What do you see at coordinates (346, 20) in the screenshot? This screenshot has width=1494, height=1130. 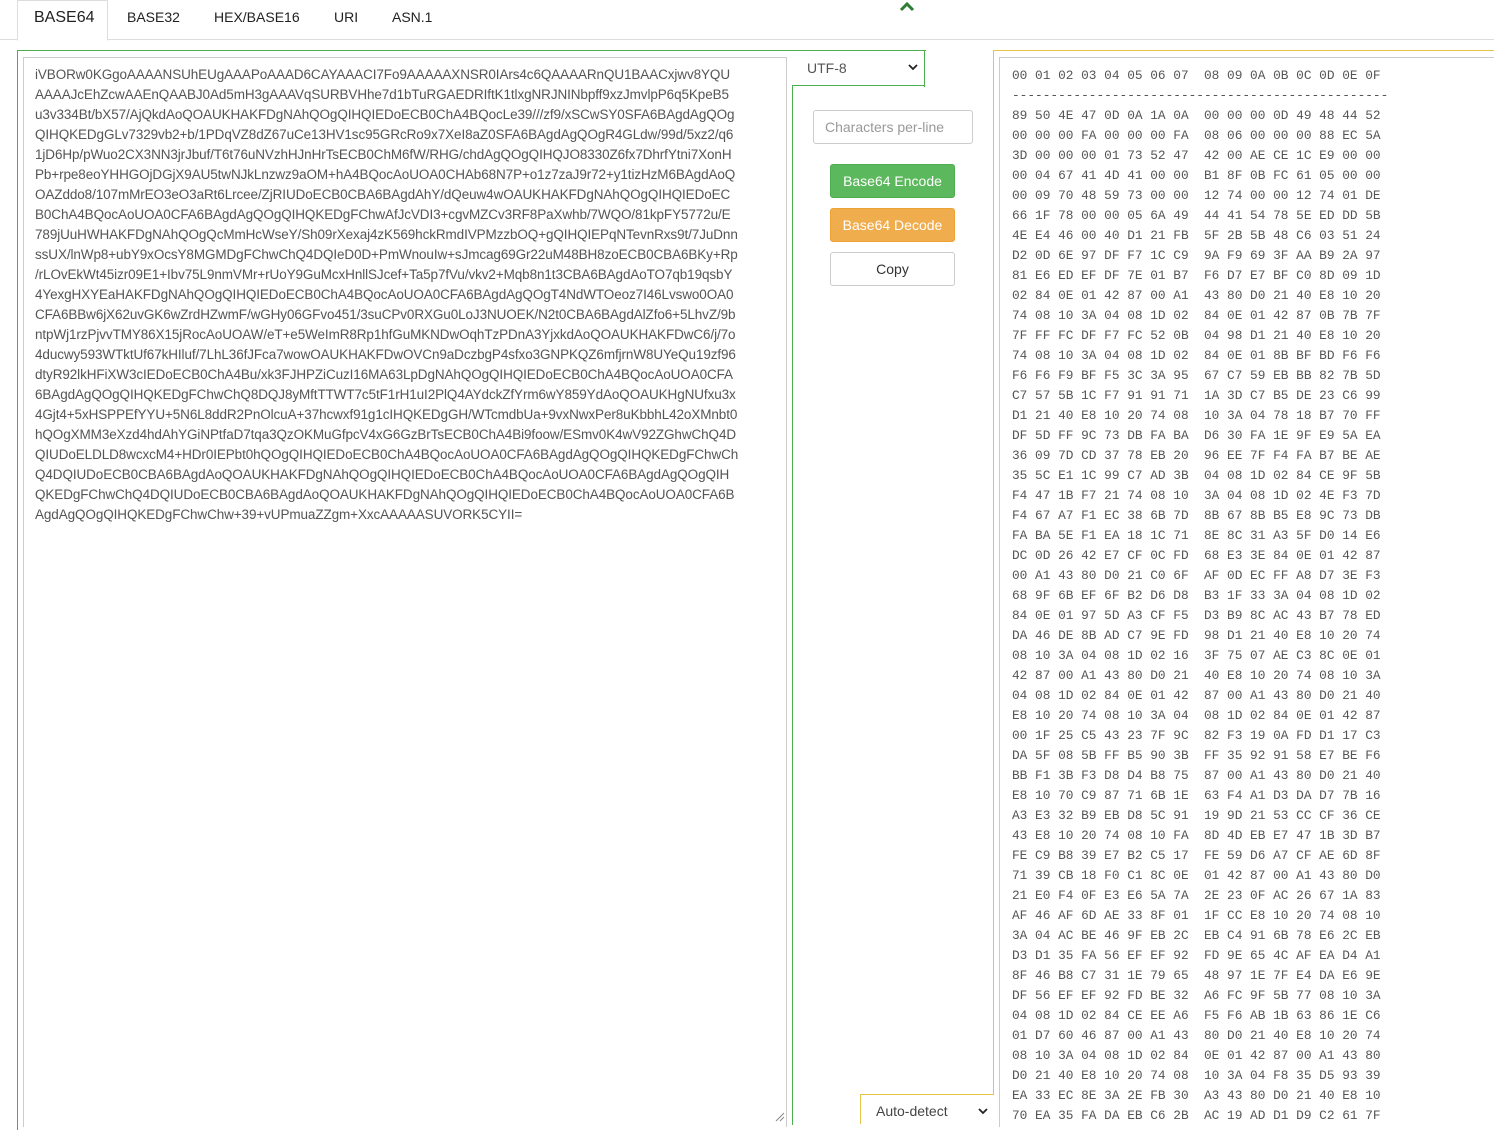 I see `tab-uri: URI` at bounding box center [346, 20].